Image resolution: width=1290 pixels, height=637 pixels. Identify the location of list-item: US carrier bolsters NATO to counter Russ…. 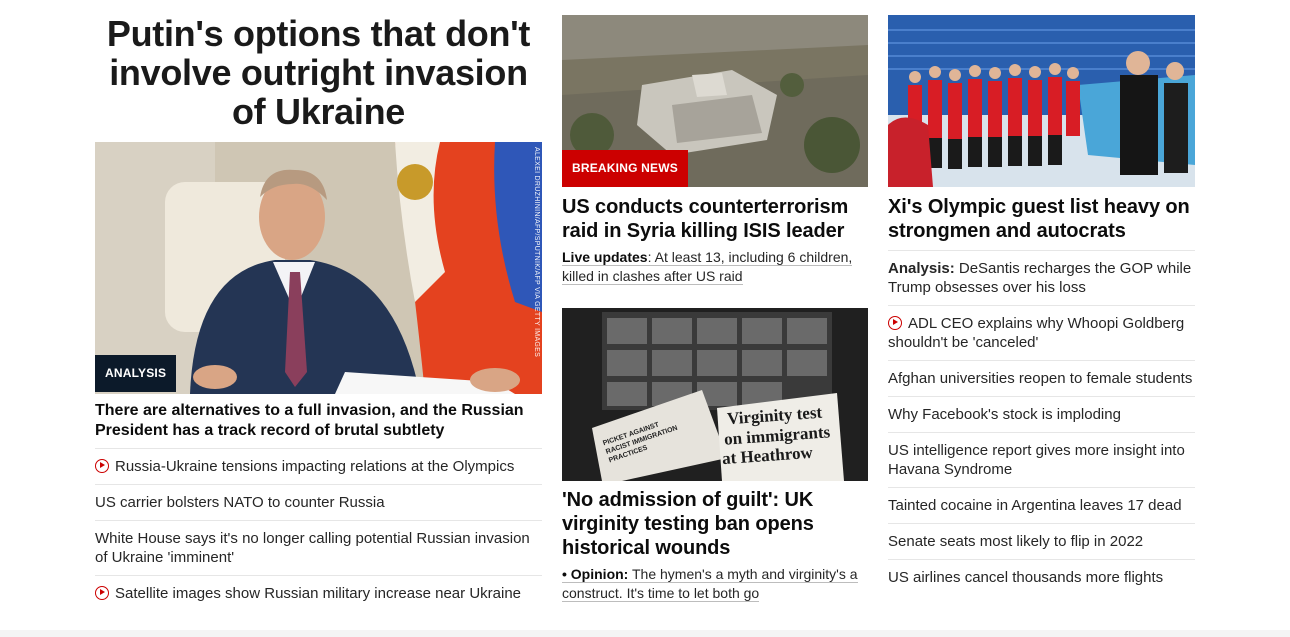
(318, 502).